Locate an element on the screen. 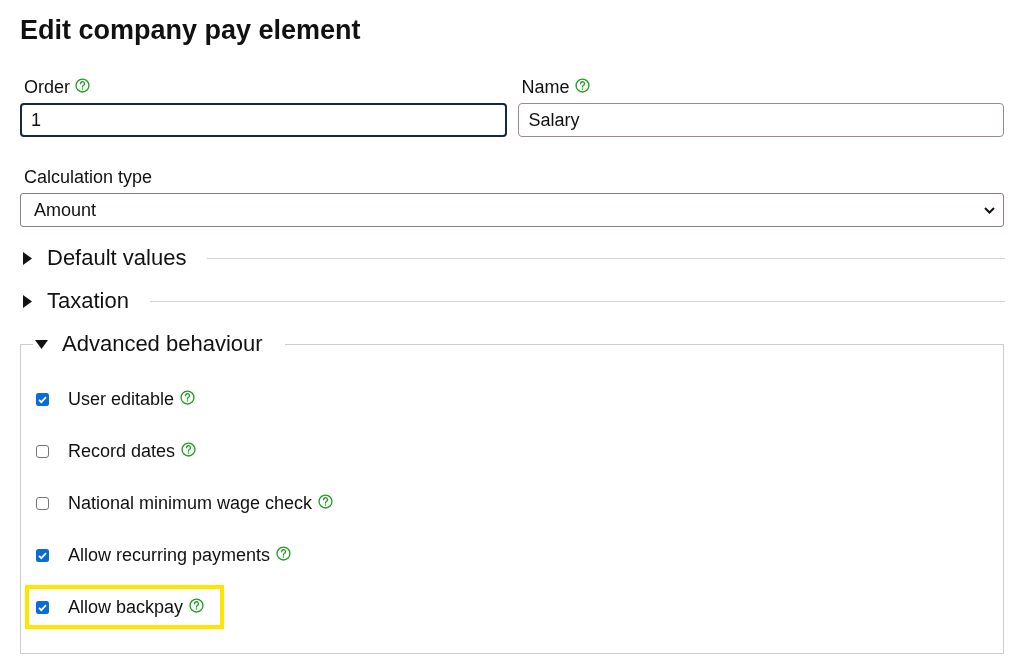 The image size is (1030, 666). option-label: User editable is located at coordinates (121, 399).